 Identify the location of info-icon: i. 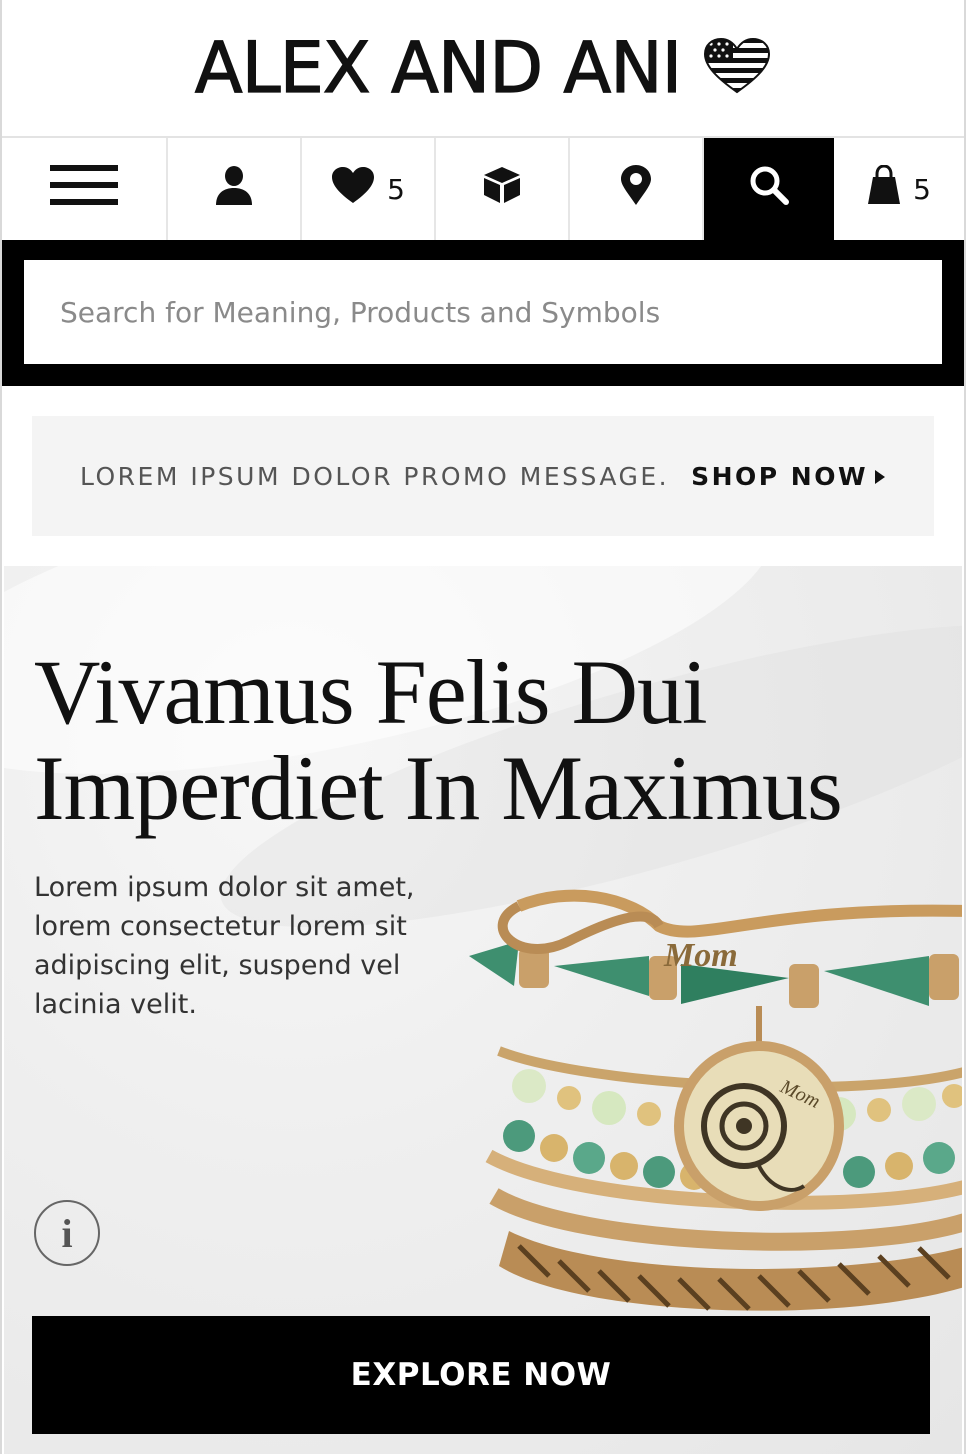
(67, 1233).